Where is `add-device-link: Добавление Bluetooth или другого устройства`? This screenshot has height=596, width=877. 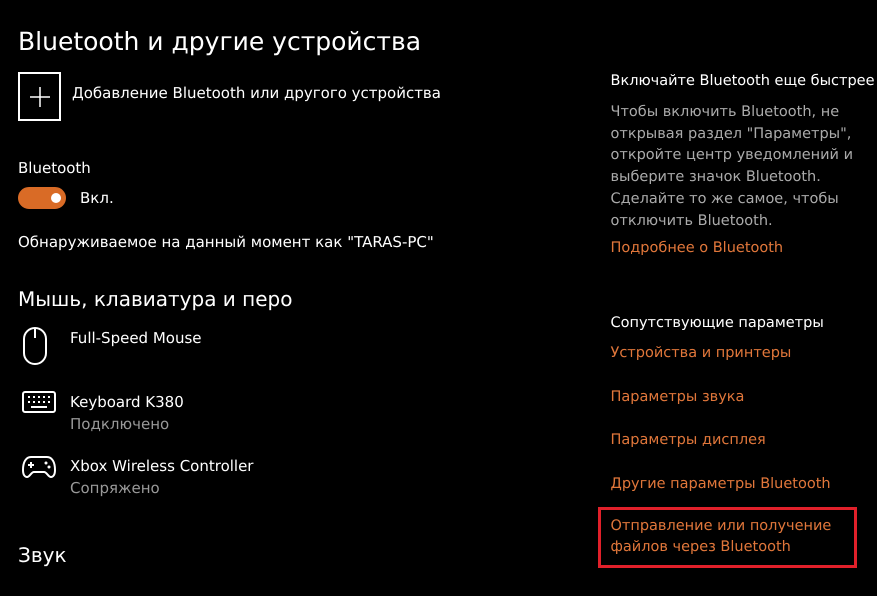
add-device-link: Добавление Bluetooth или другого устройства is located at coordinates (256, 93).